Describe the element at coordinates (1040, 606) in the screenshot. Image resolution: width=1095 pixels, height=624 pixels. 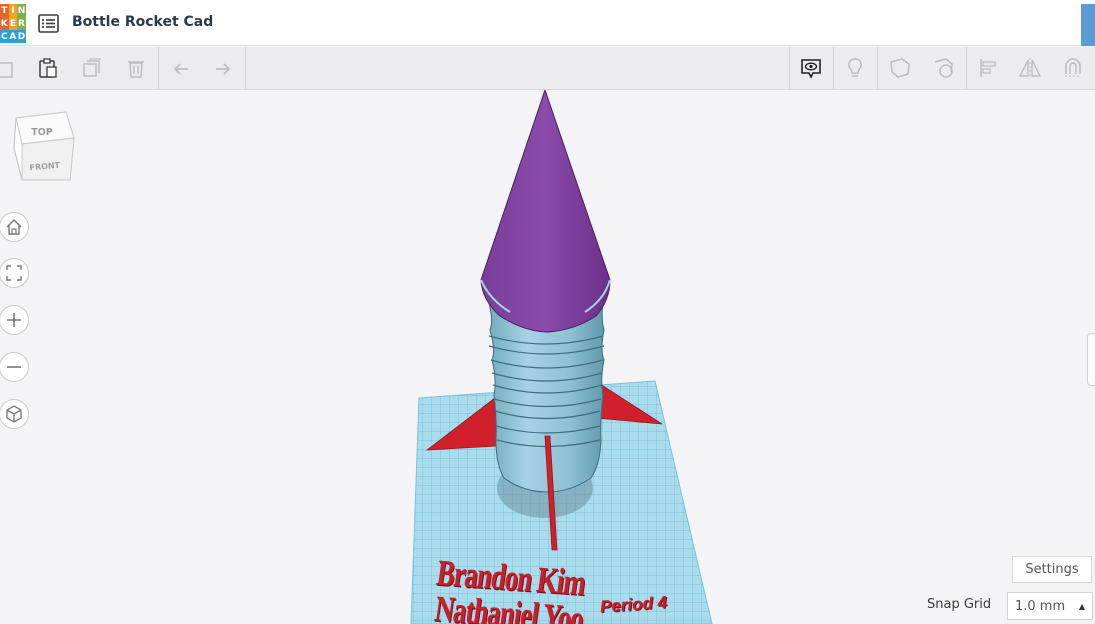
I see `snap-grid-value: 1.0 mm` at that location.